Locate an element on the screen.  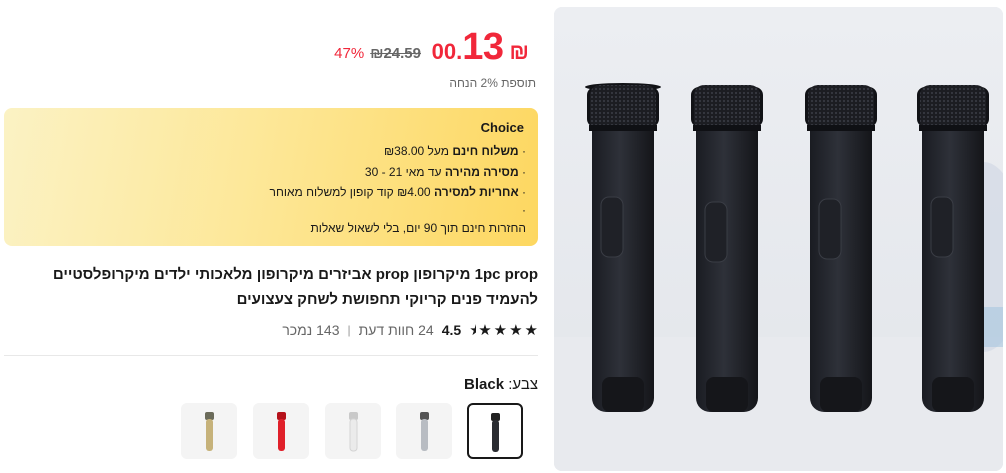
rating-score: 4.5 is located at coordinates (451, 330).